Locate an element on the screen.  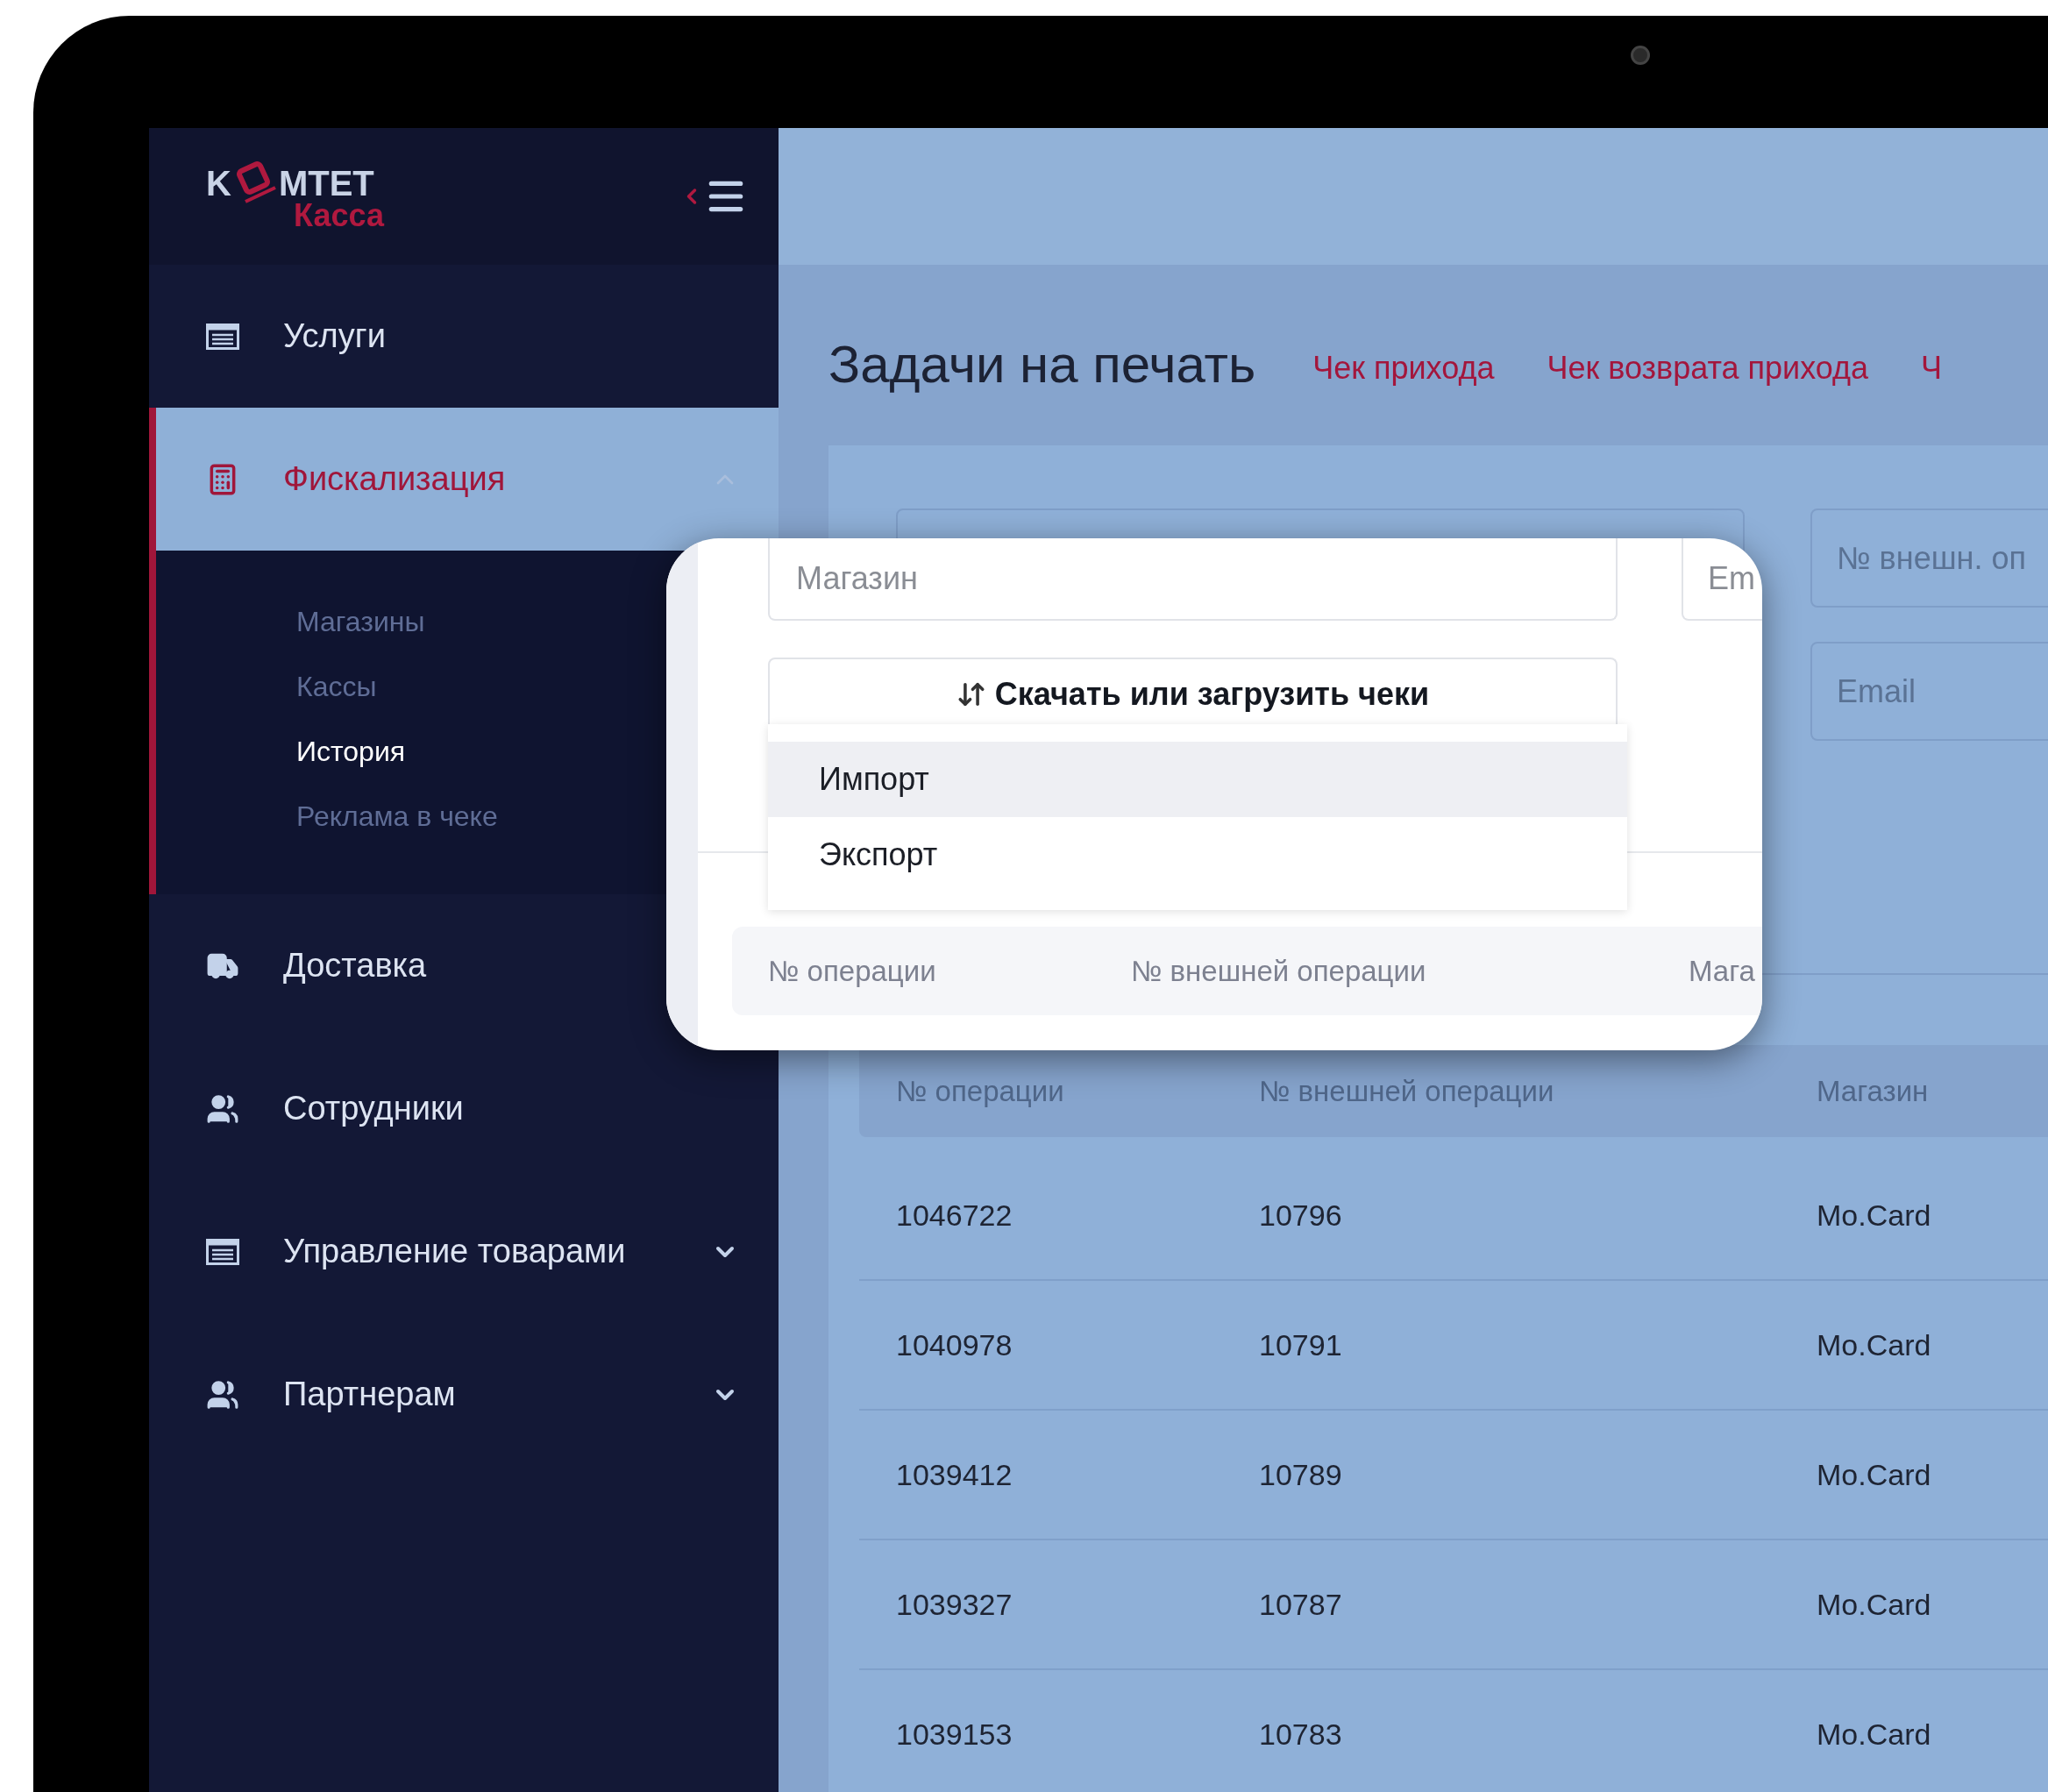
input-field: Em is located at coordinates (1722, 579).